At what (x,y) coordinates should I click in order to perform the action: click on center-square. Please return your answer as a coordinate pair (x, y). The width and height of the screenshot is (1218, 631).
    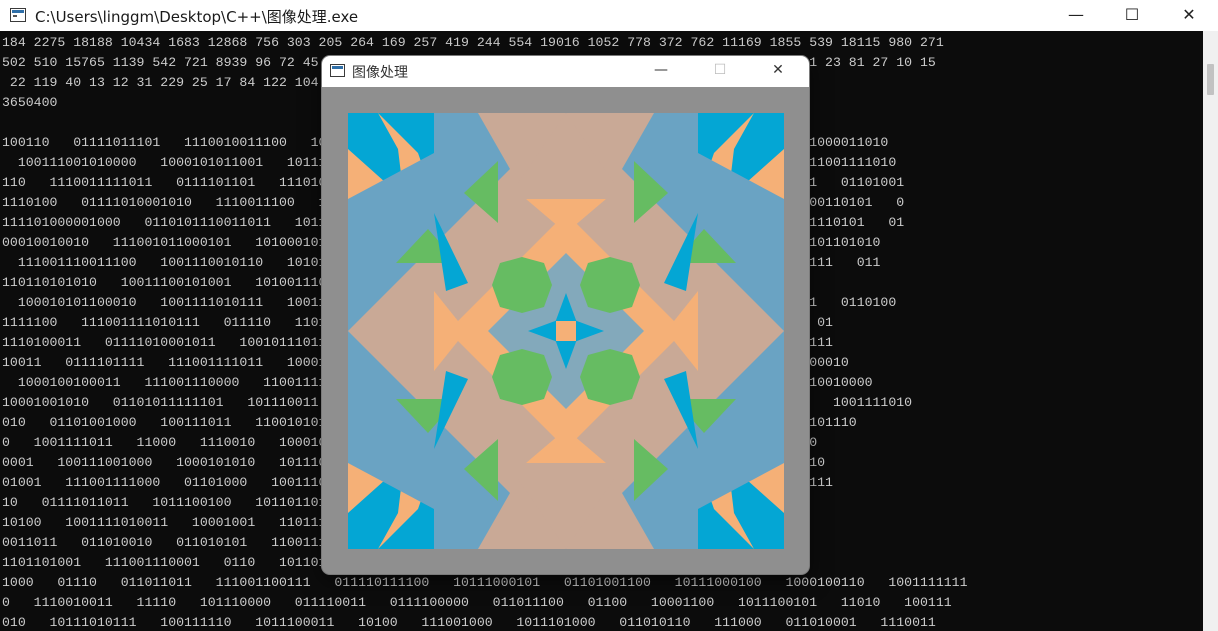
    Looking at the image, I should click on (566, 331).